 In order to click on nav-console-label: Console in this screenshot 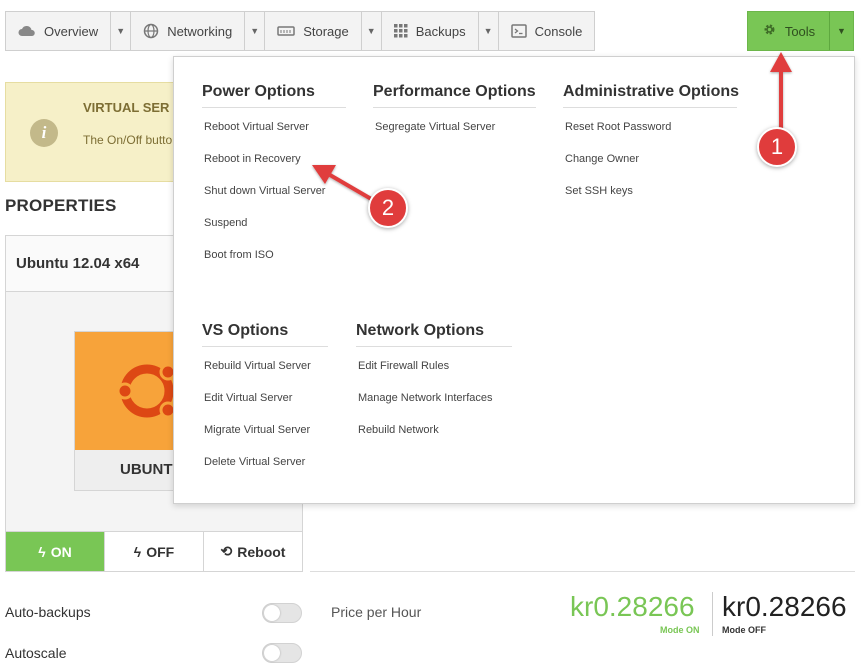, I will do `click(558, 31)`.